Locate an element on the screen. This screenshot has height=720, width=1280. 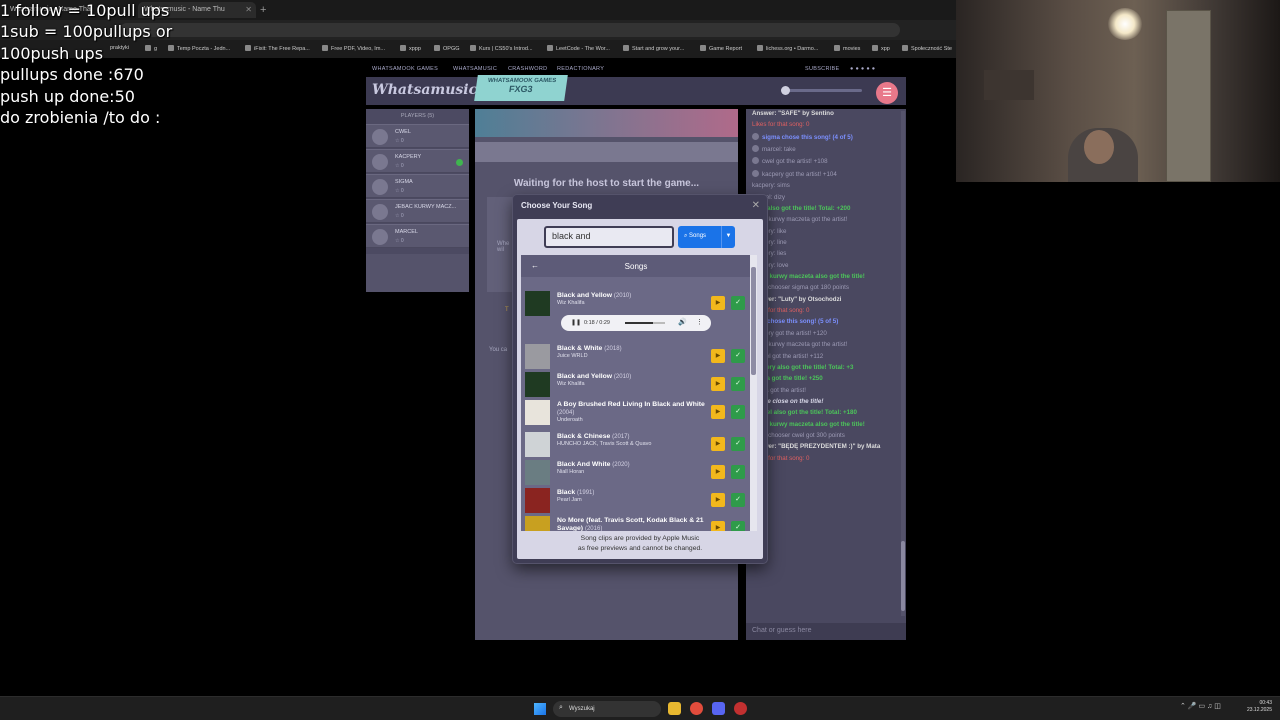
song-result-row: Black & White (2018) Juice WRLD ▶ ✓ is located at coordinates (635, 356).